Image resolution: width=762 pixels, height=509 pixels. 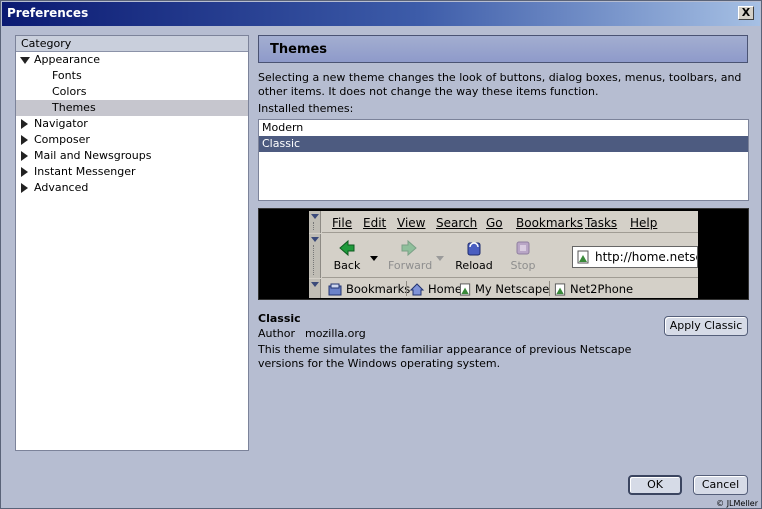 I want to click on panel-header: Themes, so click(x=503, y=49).